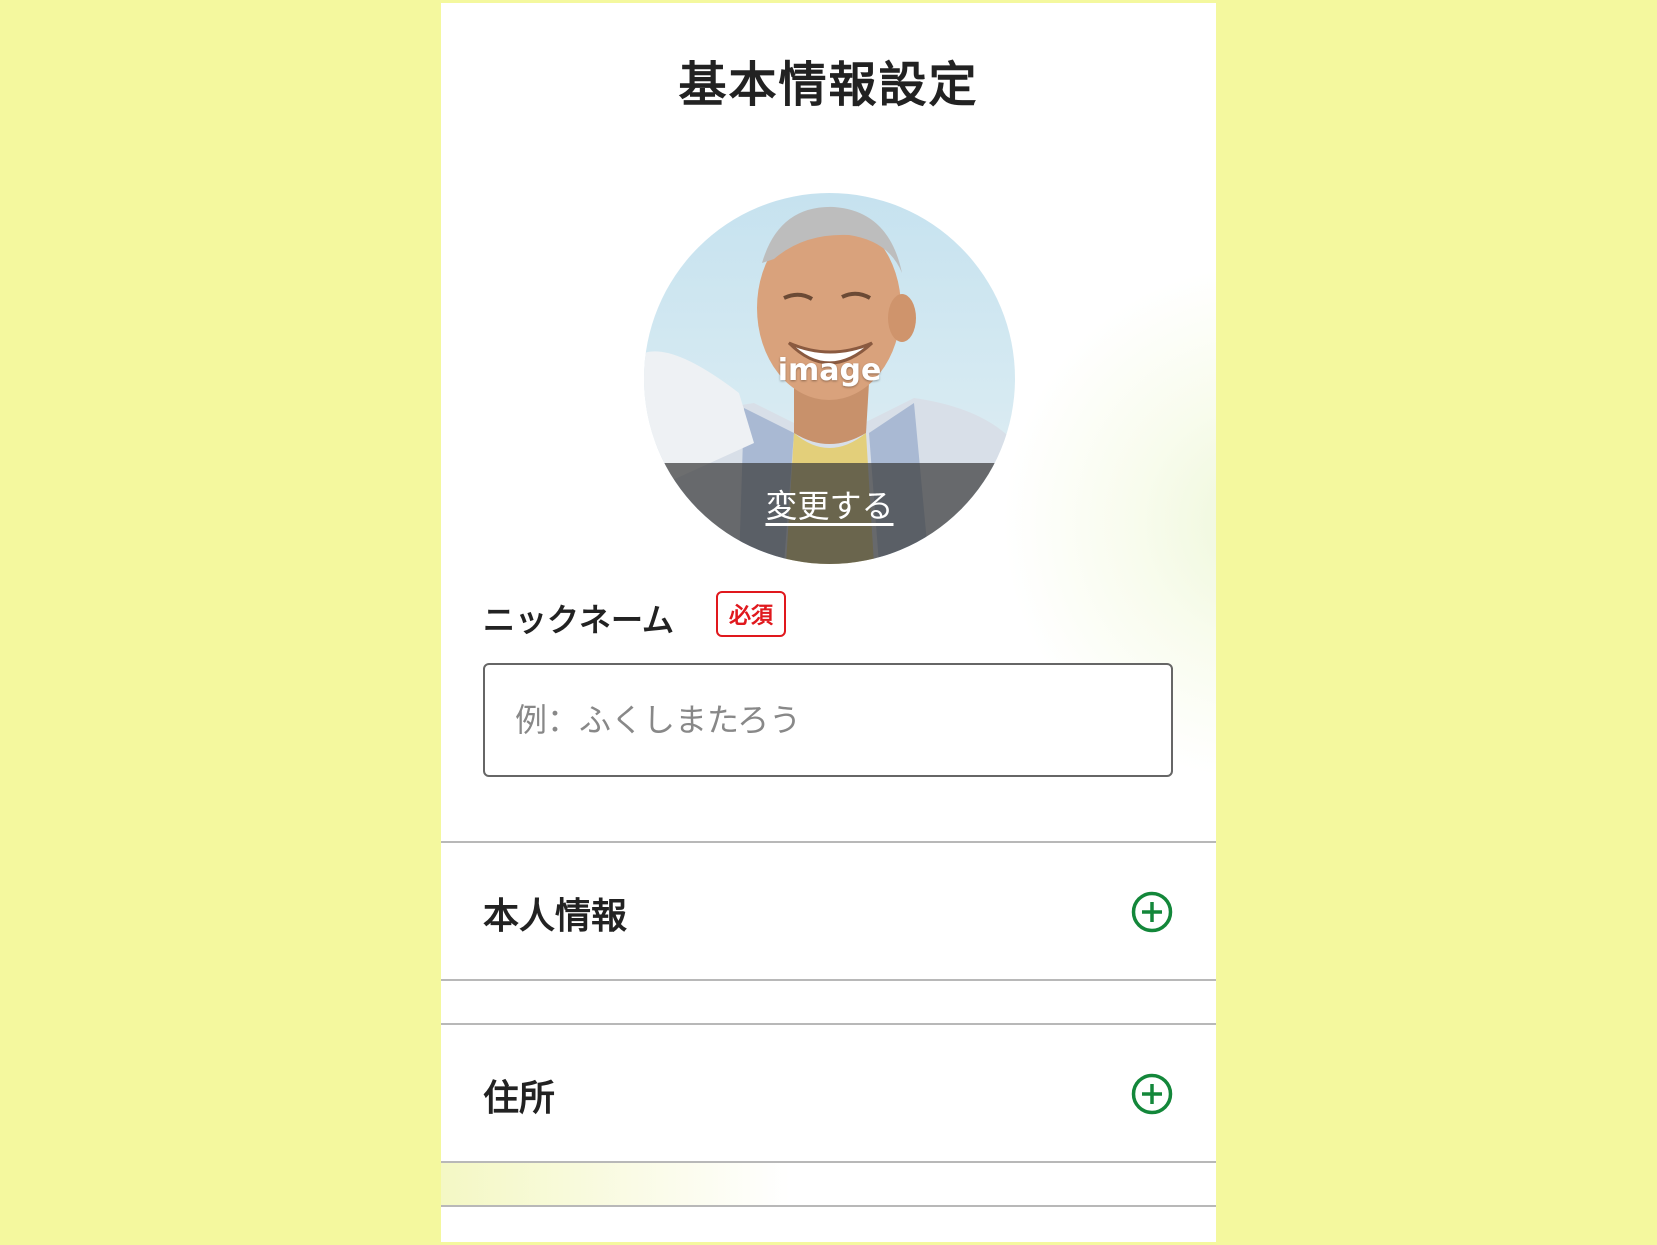  Describe the element at coordinates (829, 504) in the screenshot. I see `change-avatar-link: 変更する` at that location.